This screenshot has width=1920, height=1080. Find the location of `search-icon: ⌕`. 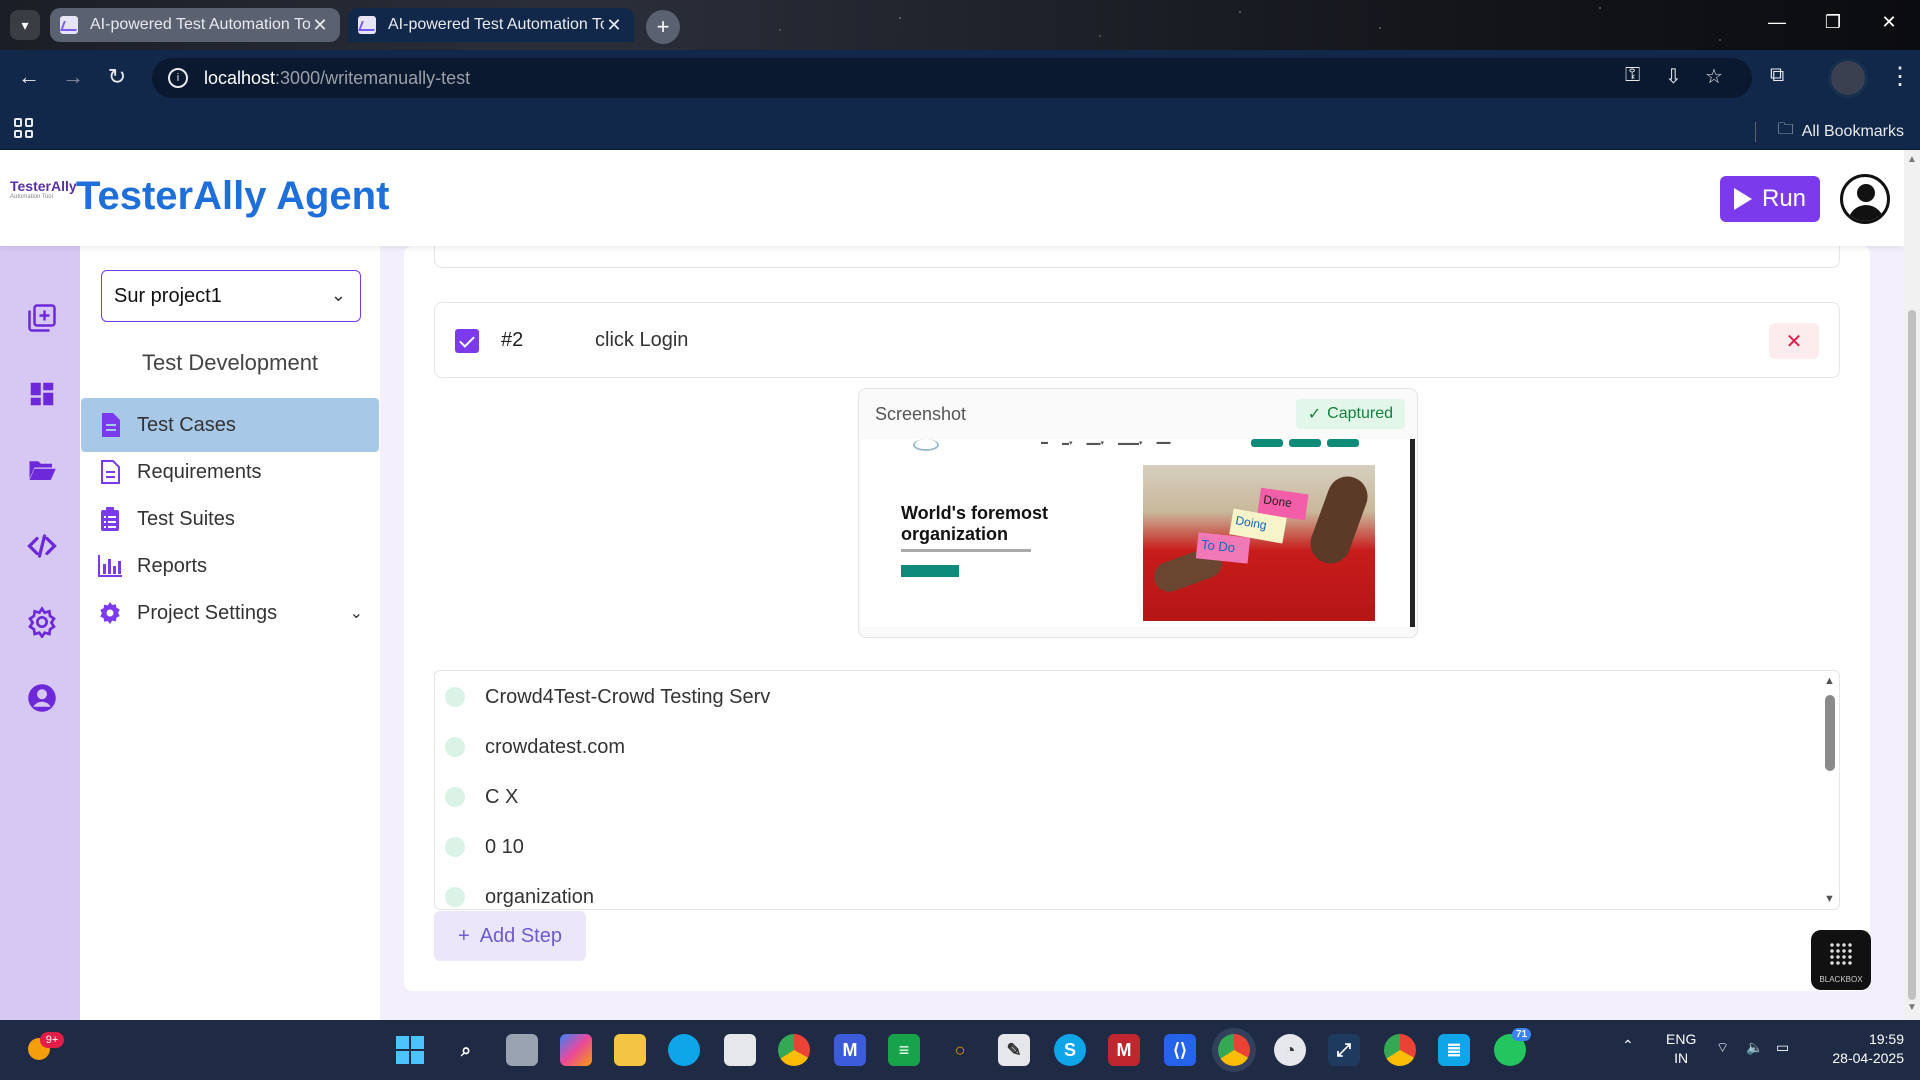

search-icon: ⌕ is located at coordinates (466, 1050).